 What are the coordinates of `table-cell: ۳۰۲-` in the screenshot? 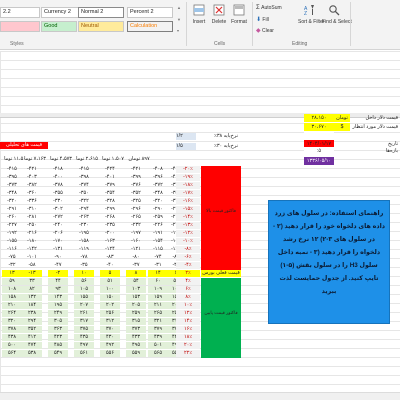 It's located at (58, 209).